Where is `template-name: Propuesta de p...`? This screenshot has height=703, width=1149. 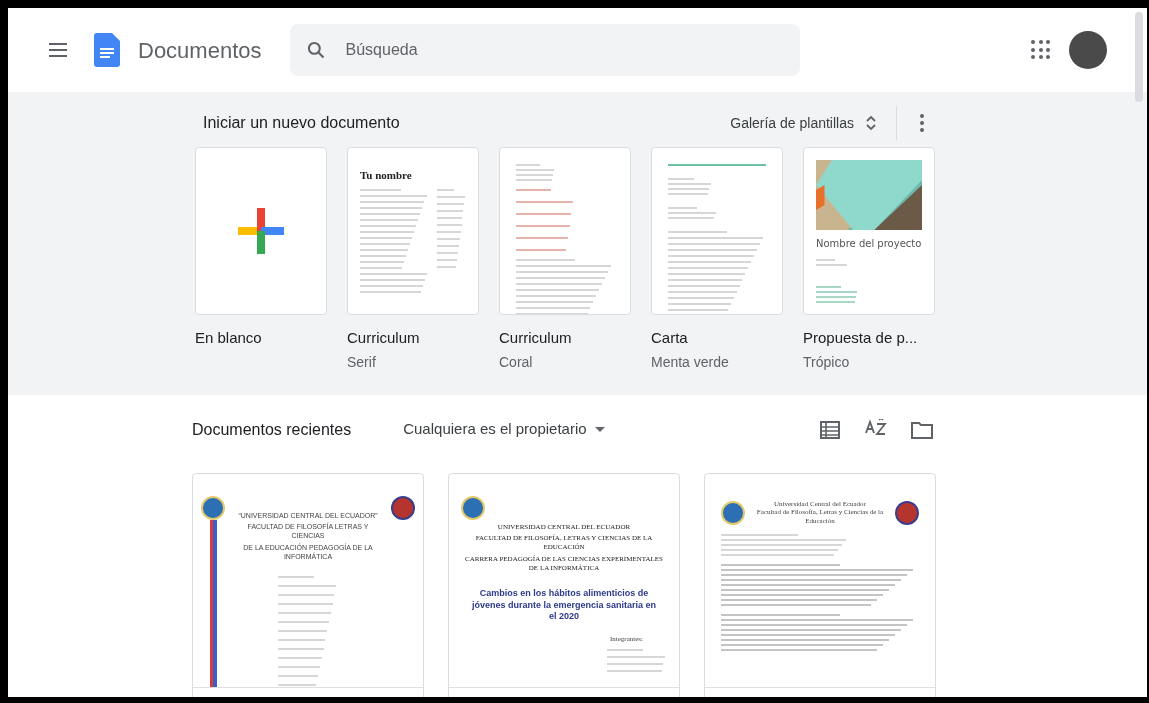 template-name: Propuesta de p... is located at coordinates (861, 338).